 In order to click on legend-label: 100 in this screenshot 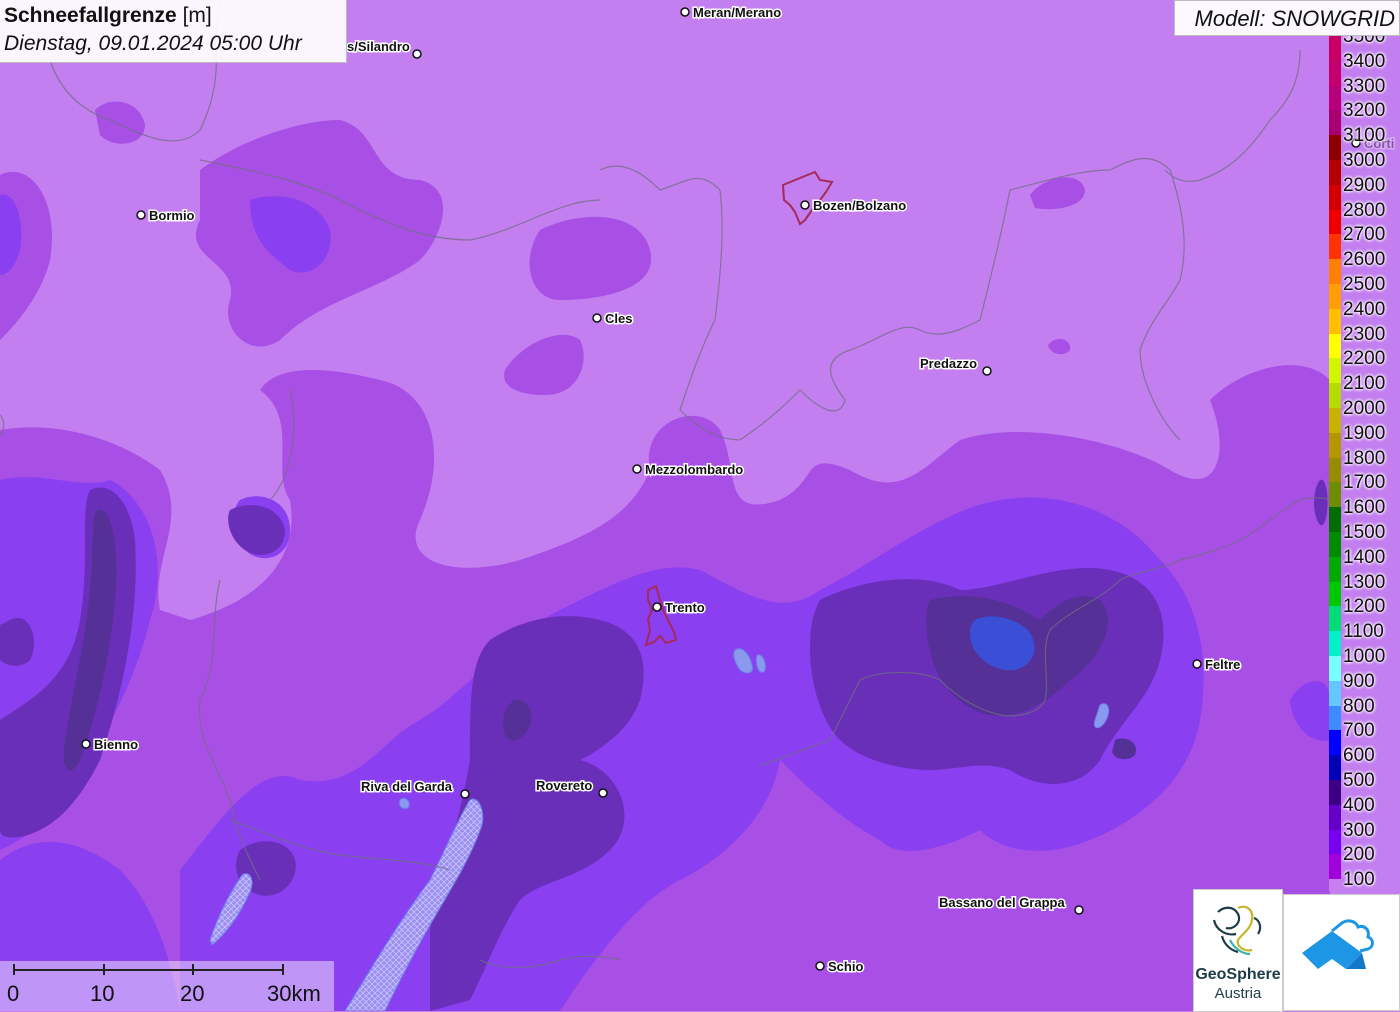, I will do `click(1359, 880)`.